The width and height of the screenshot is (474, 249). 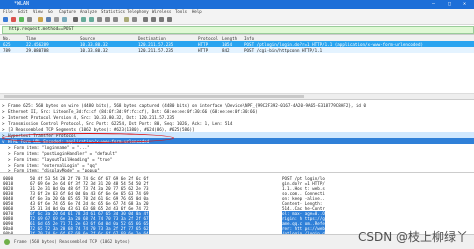 What do you see at coordinates (5, 19) in the screenshot?
I see `shark-fin-icon` at bounding box center [5, 19].